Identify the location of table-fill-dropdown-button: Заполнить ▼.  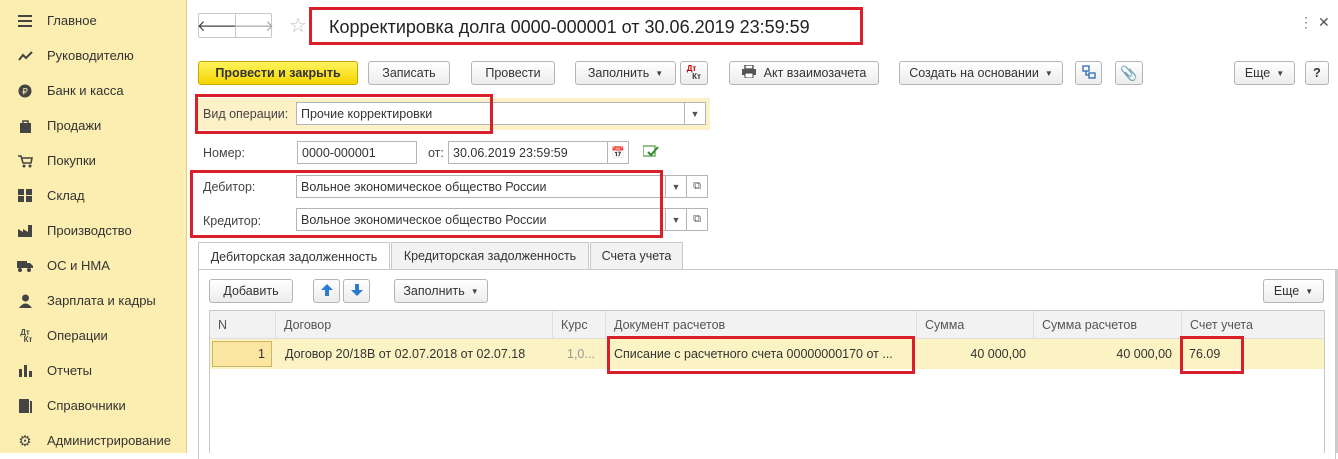
(441, 291).